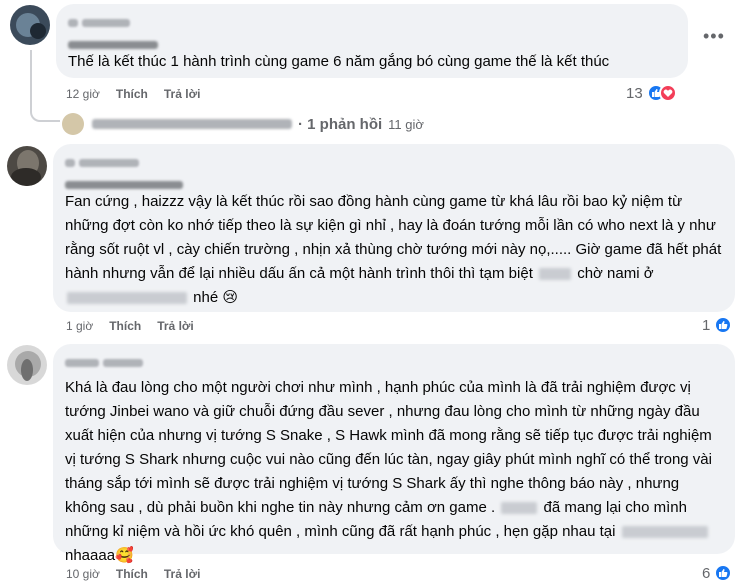 The height and width of the screenshot is (587, 749). Describe the element at coordinates (634, 93) in the screenshot. I see `reaction-count: 13` at that location.